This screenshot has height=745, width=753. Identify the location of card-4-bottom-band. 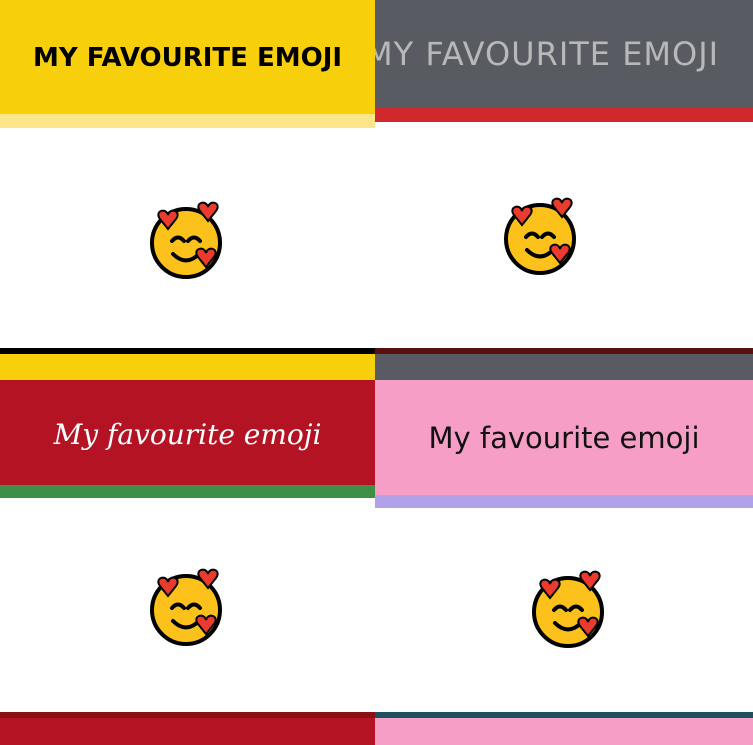
(564, 731).